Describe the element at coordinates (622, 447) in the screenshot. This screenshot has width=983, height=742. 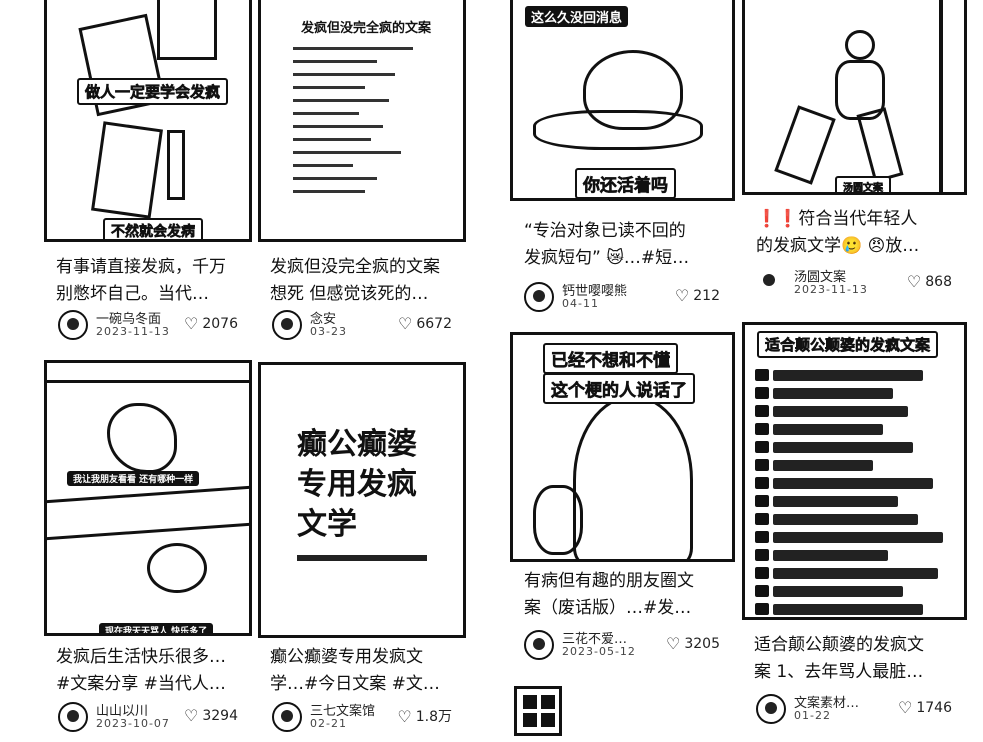
I see `note-cover-7: 已经不想和不懂 这个梗的人说话了` at that location.